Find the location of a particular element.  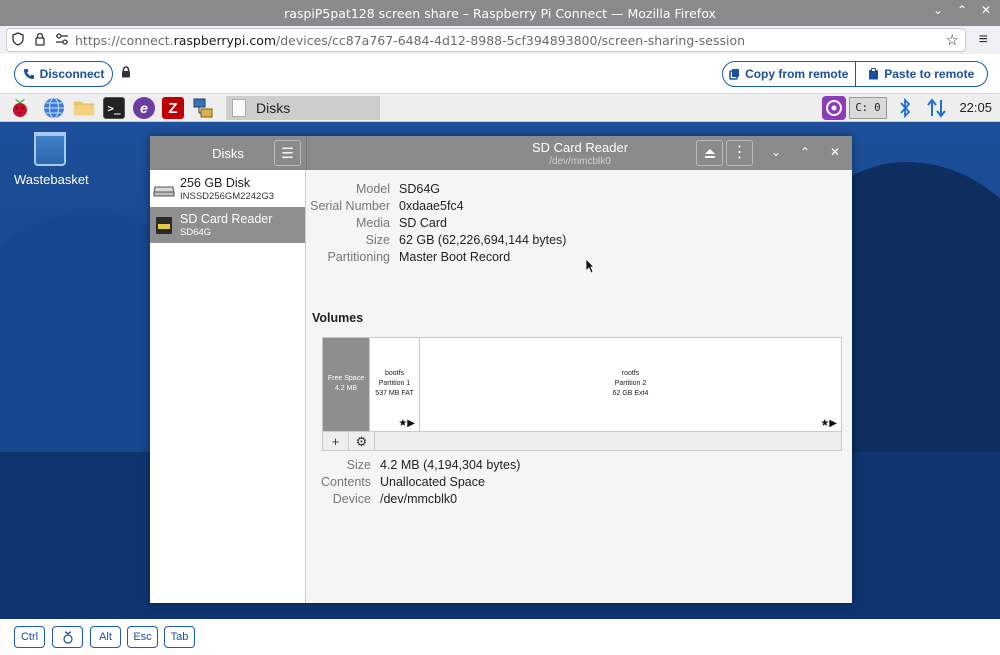

info-value: SD Card is located at coordinates (423, 223).